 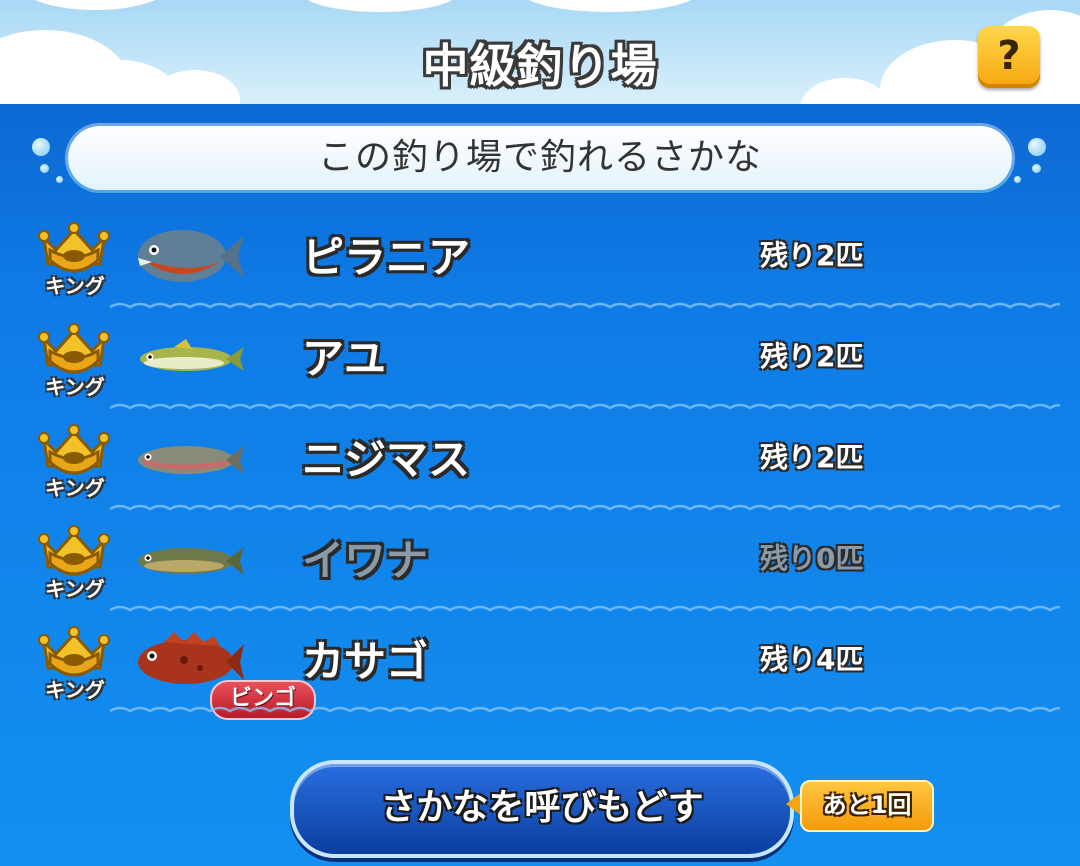 I want to click on fish-name: アユ, so click(x=344, y=358).